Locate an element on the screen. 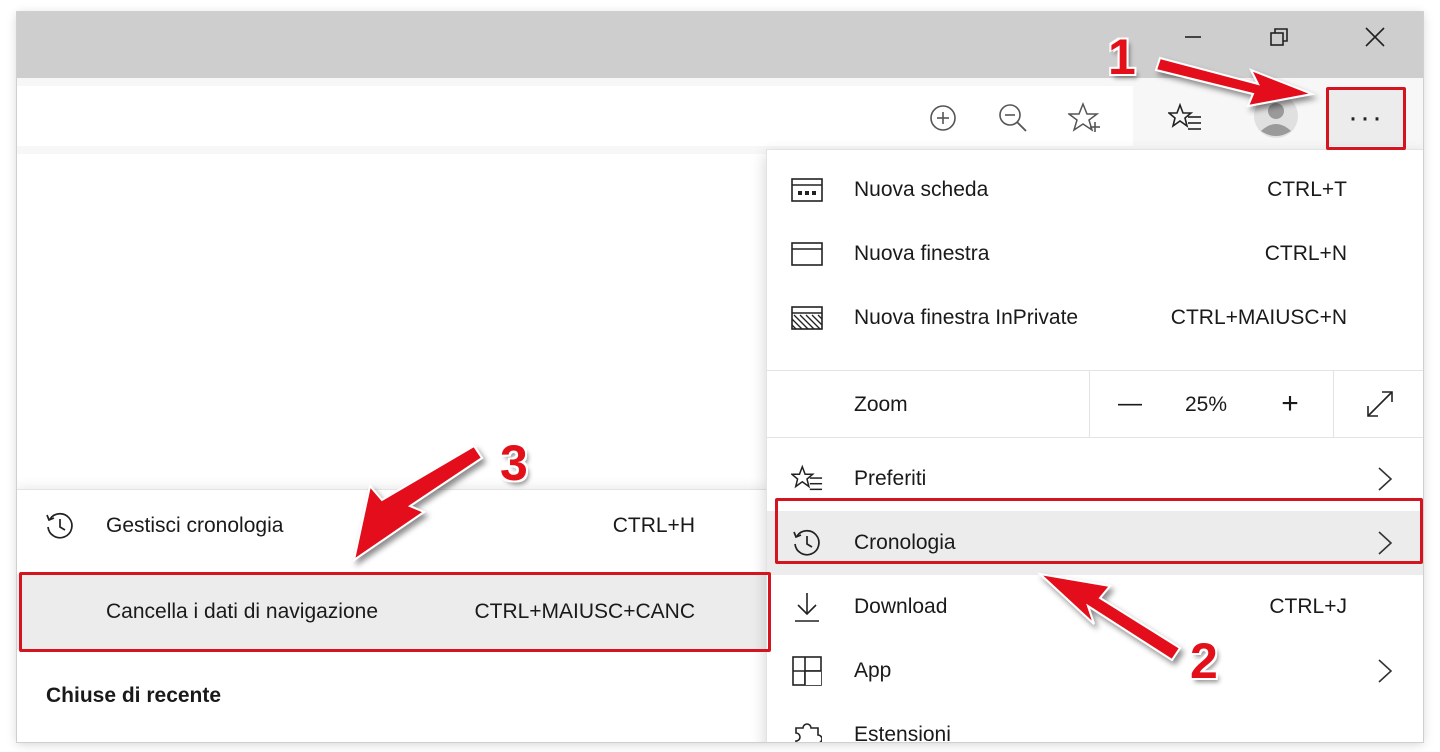 Image resolution: width=1440 pixels, height=752 pixels. step-2-label: 2 is located at coordinates (1204, 661).